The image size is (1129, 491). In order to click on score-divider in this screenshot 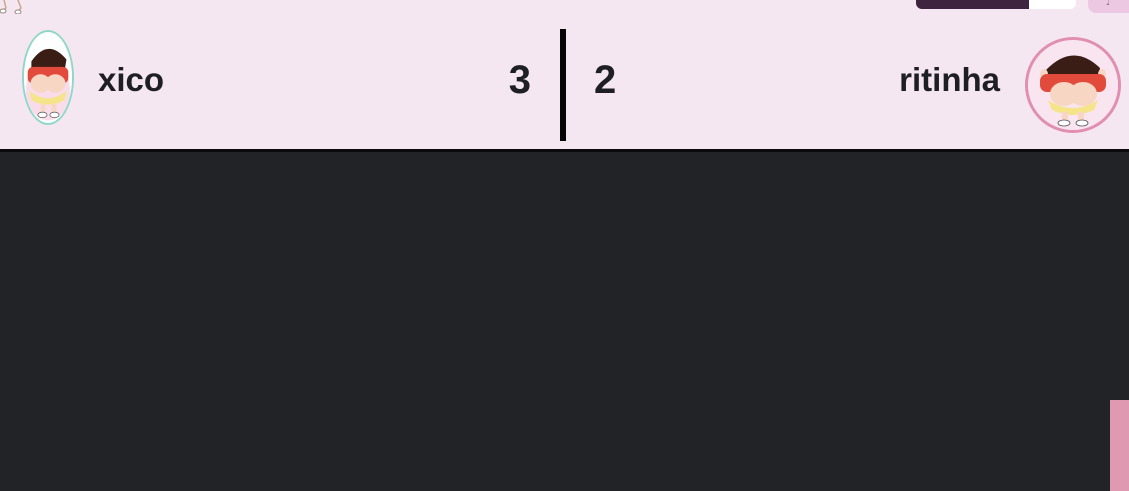, I will do `click(563, 85)`.